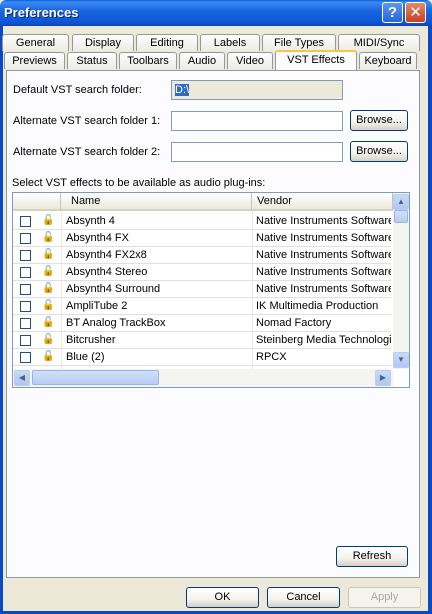 The image size is (432, 614). Describe the element at coordinates (230, 42) in the screenshot. I see `tab-labels: Labels` at that location.